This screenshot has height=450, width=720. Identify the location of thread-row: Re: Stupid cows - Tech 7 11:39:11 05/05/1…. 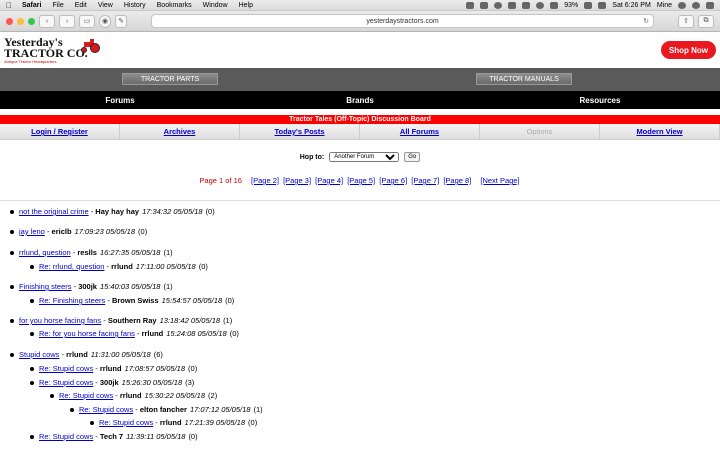
(114, 436).